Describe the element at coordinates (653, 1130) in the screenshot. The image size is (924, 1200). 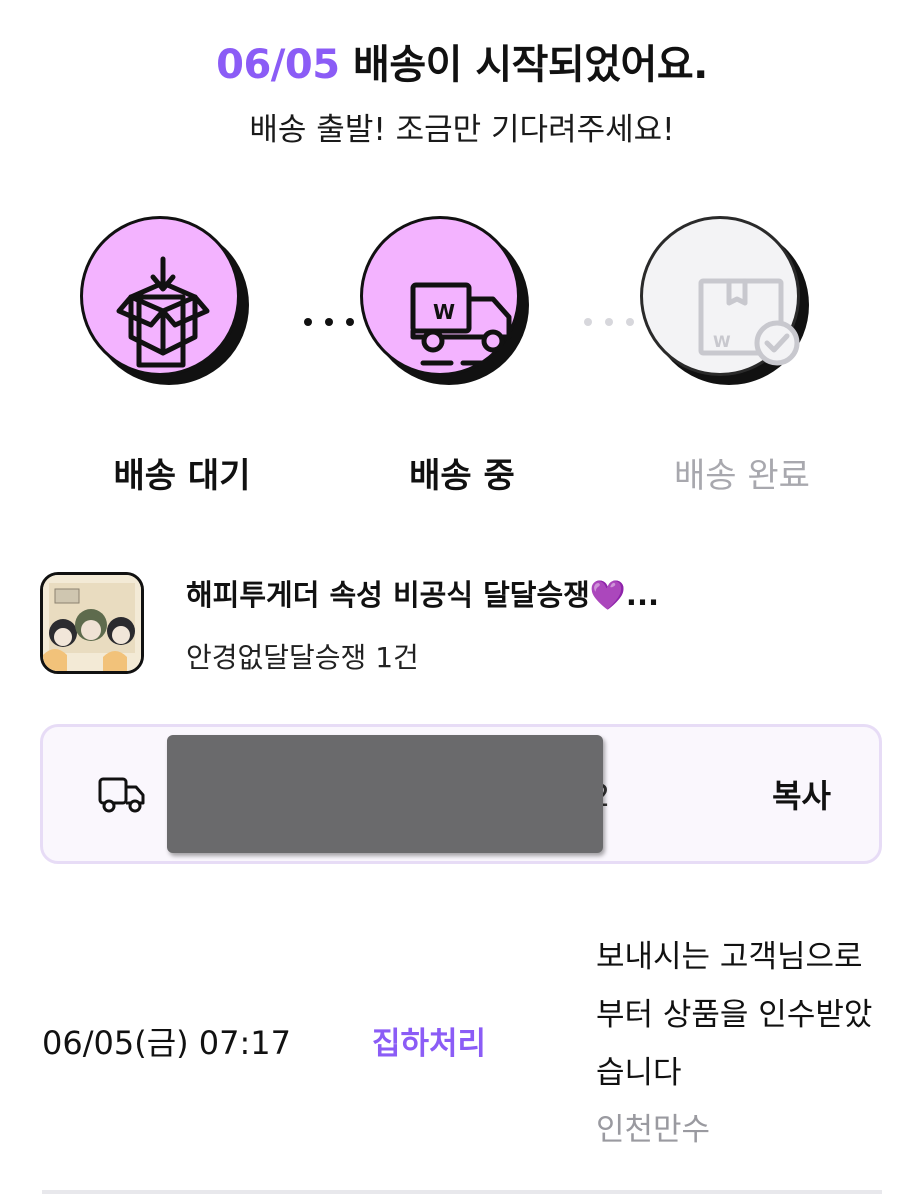
I see `event-location: 인천만수` at that location.